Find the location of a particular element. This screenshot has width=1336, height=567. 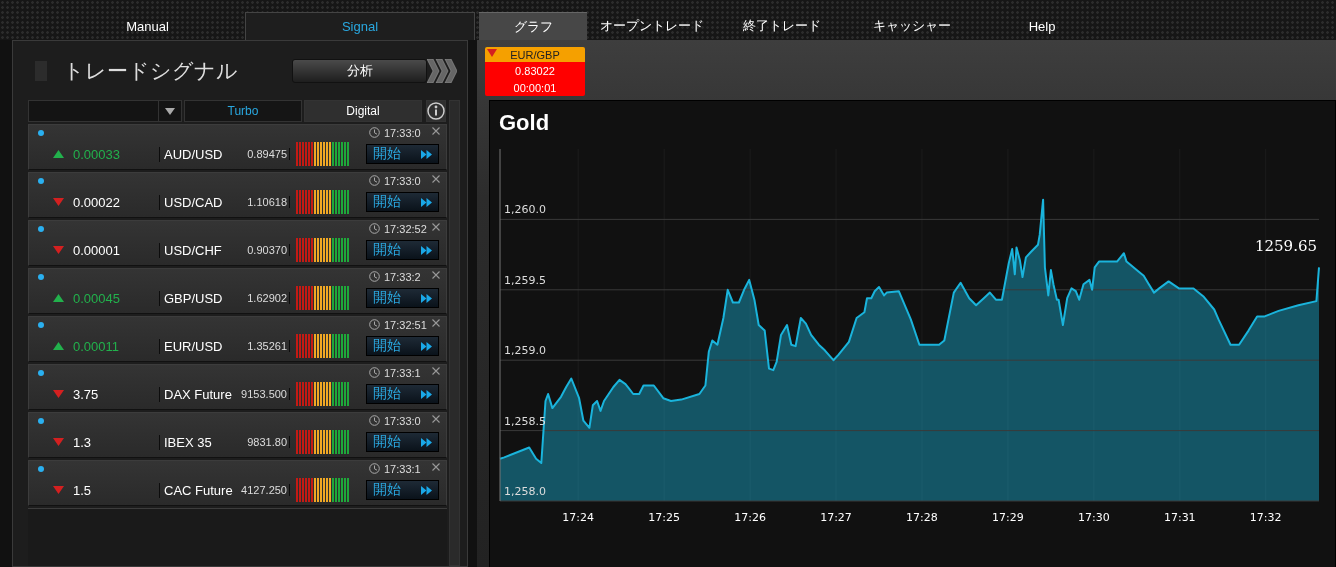

ticker-timer: 00:00:01 is located at coordinates (535, 87).